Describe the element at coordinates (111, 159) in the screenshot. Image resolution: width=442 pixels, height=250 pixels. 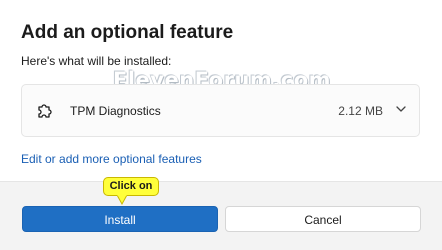
I see `edit-optional-features-link: Edit or add more optional features` at that location.